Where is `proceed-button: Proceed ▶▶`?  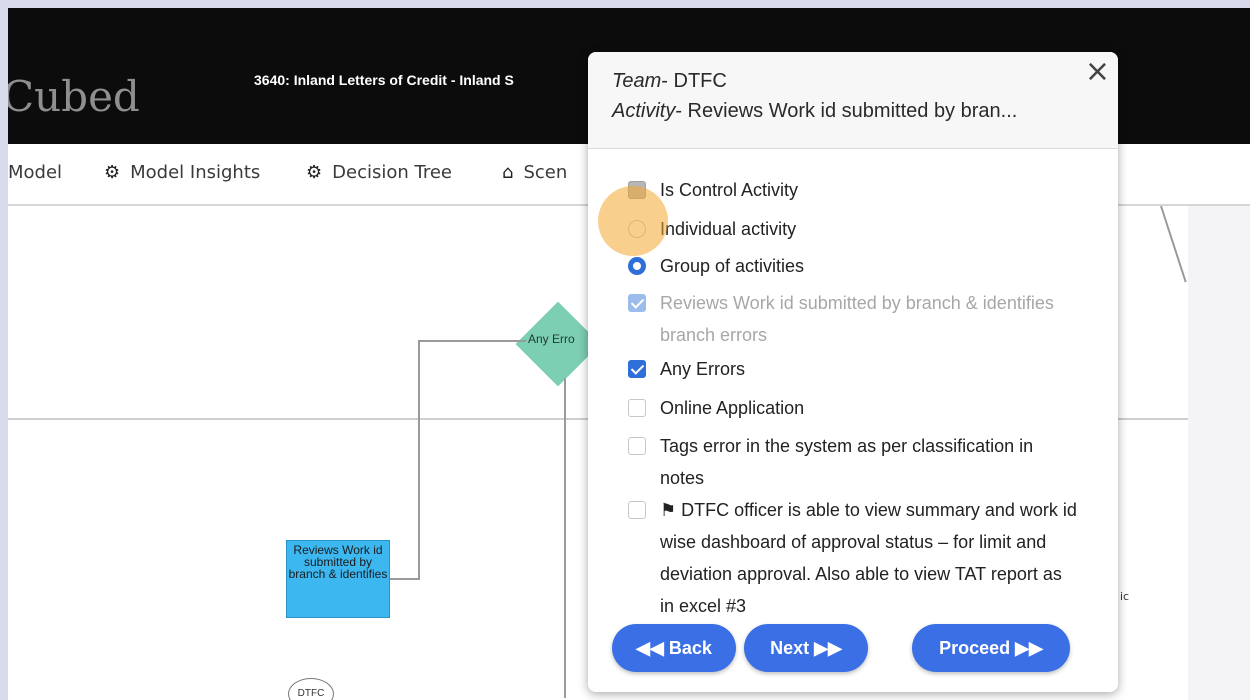 proceed-button: Proceed ▶▶ is located at coordinates (991, 648).